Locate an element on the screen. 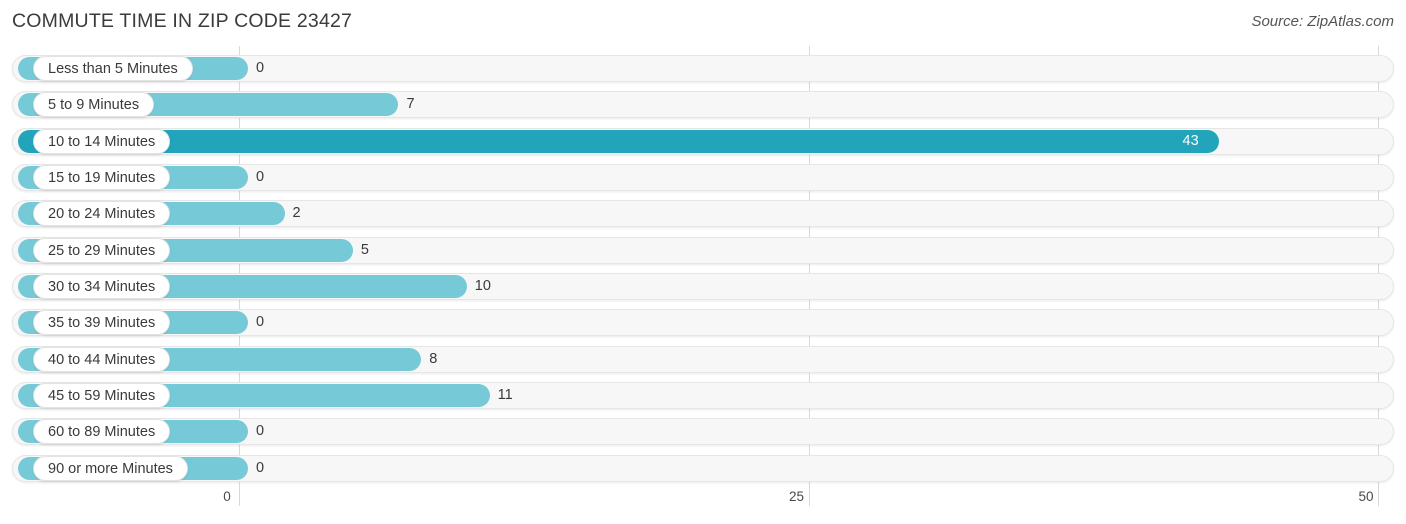 The image size is (1406, 524). bar-row: Less than 5 Minutes 0 is located at coordinates (703, 68).